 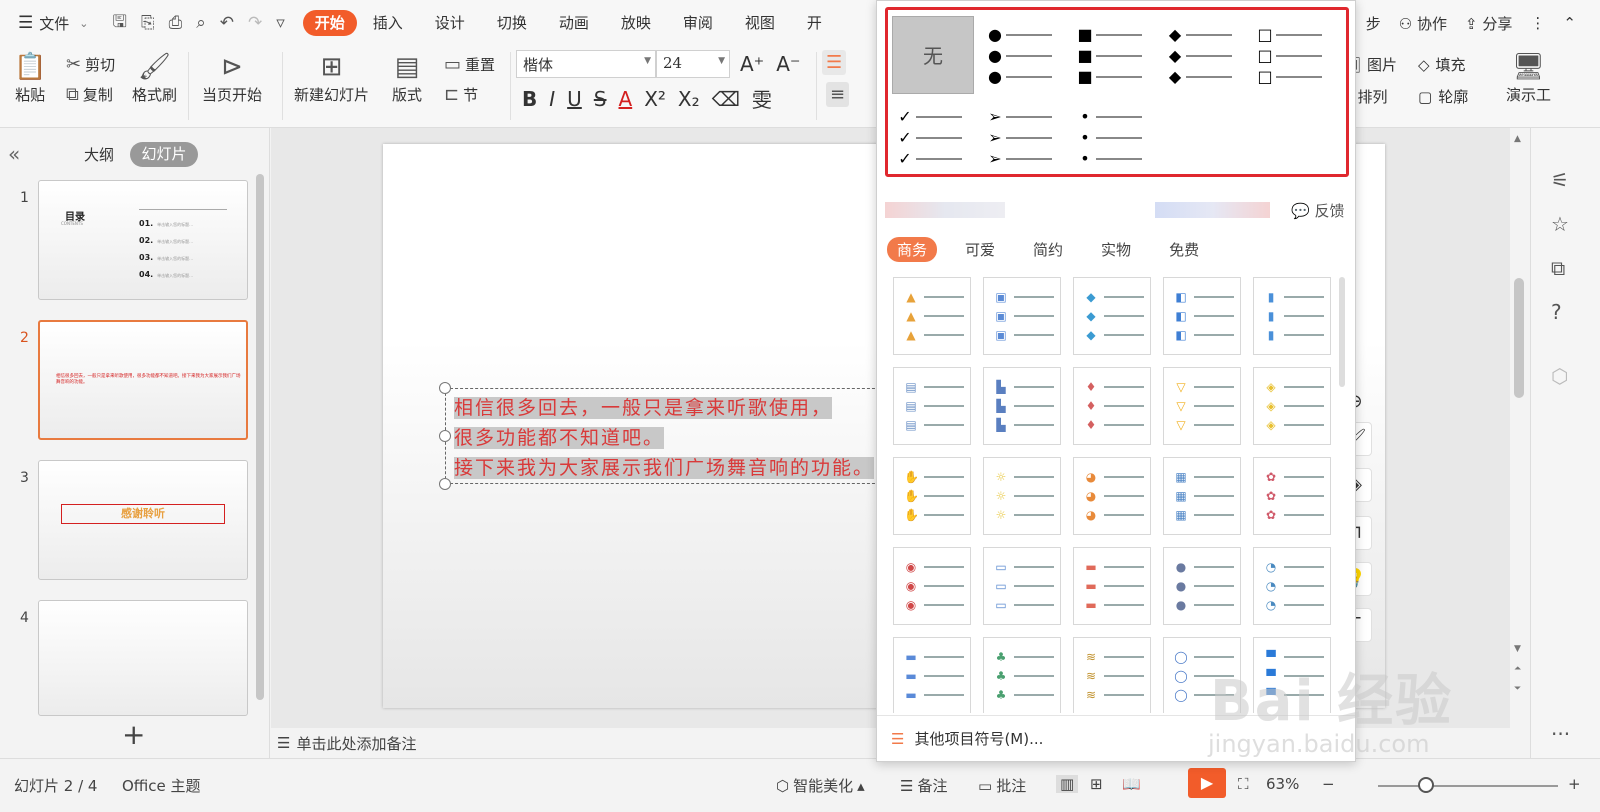 What do you see at coordinates (164, 154) in the screenshot?
I see `tab-slides: 幻灯片` at bounding box center [164, 154].